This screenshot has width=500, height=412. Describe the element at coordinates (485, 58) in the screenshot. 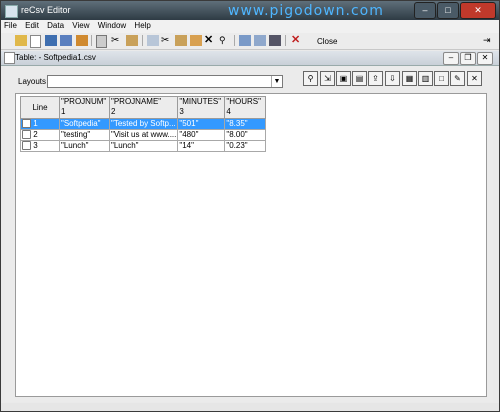

I see `frame-close-button: ✕` at that location.